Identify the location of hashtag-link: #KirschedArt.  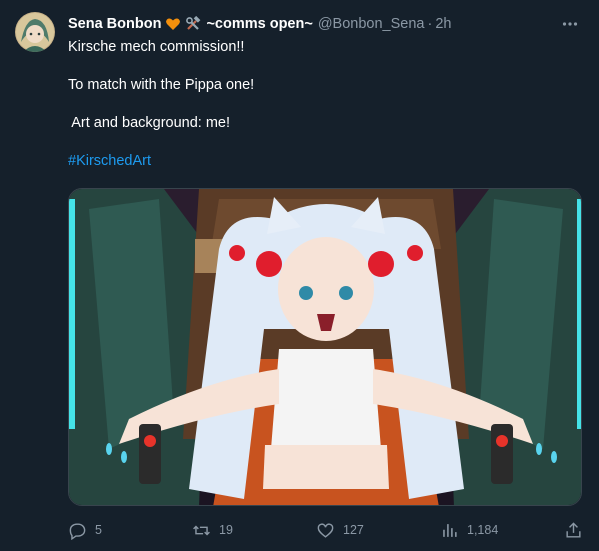
(109, 161).